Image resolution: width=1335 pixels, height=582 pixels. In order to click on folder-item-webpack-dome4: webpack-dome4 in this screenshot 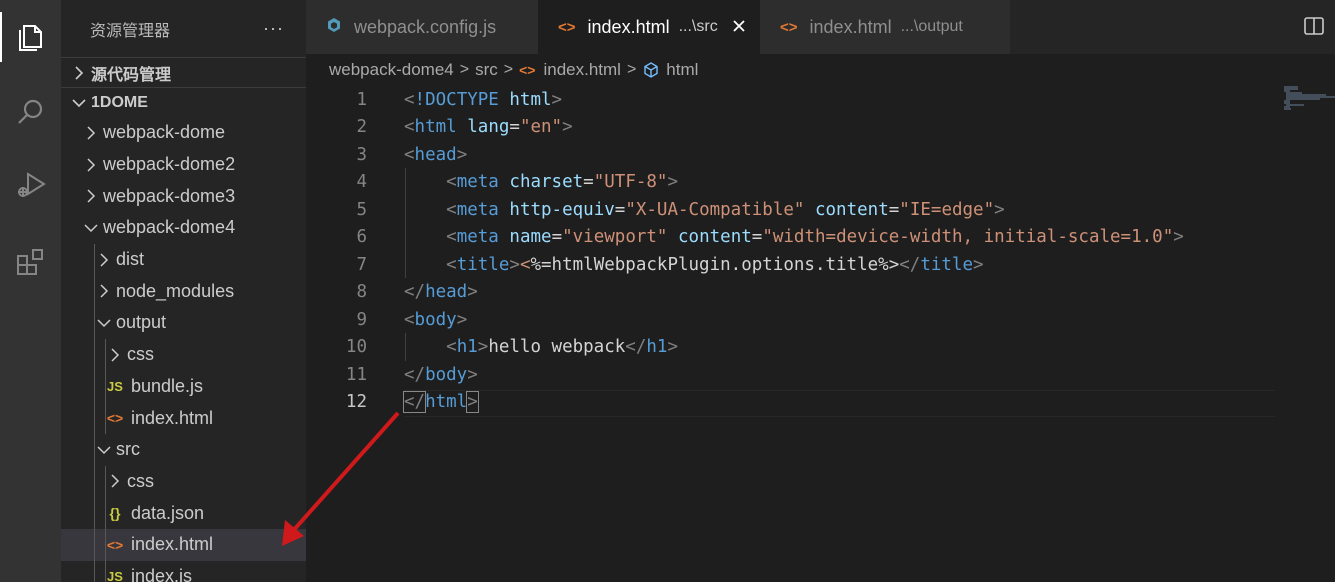, I will do `click(183, 228)`.